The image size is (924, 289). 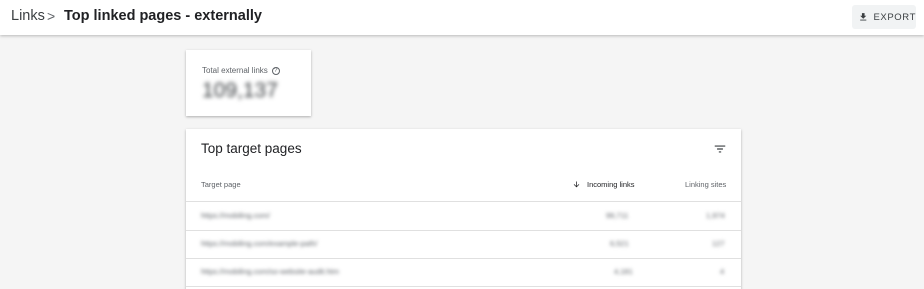 I want to click on help-circle-icon: ?, so click(x=275, y=70).